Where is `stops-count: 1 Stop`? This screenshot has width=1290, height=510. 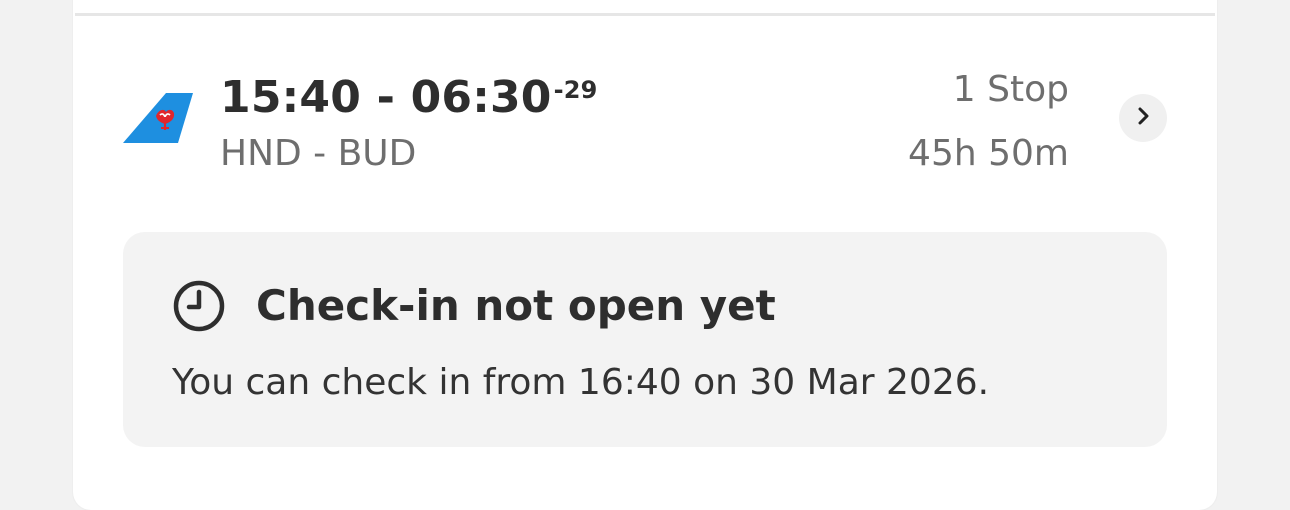 stops-count: 1 Stop is located at coordinates (1010, 89).